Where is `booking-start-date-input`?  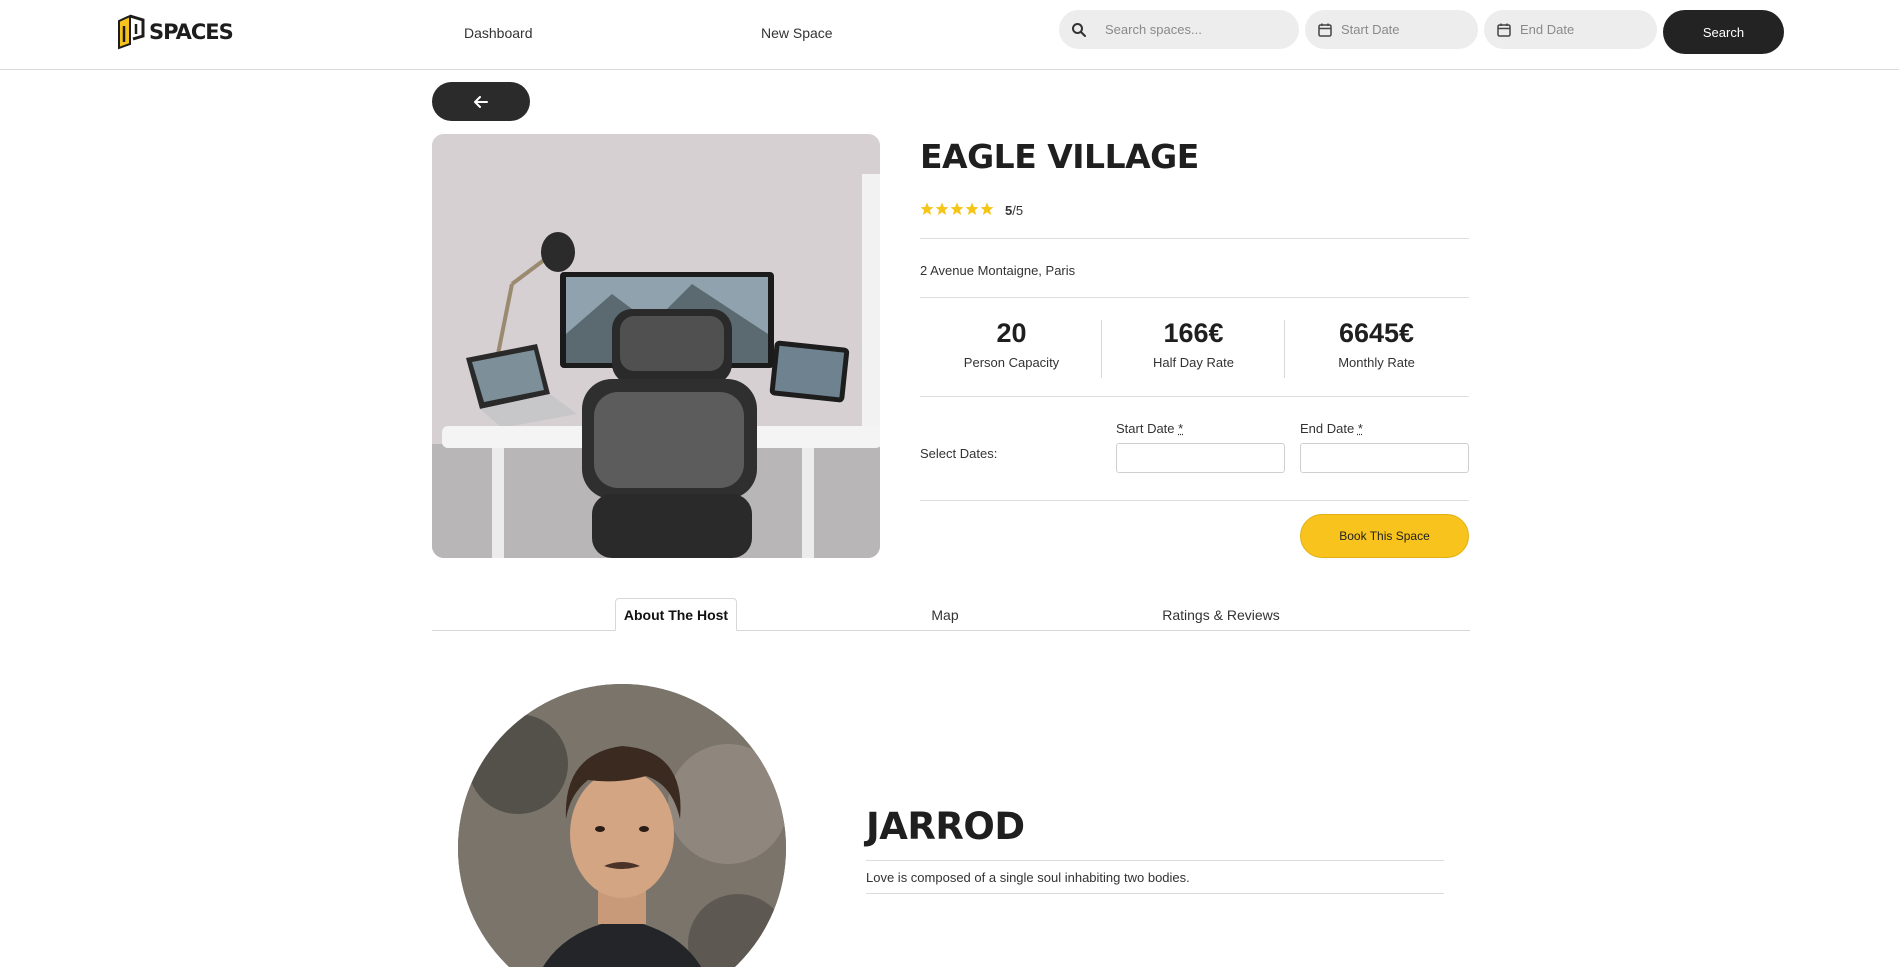 booking-start-date-input is located at coordinates (1200, 458).